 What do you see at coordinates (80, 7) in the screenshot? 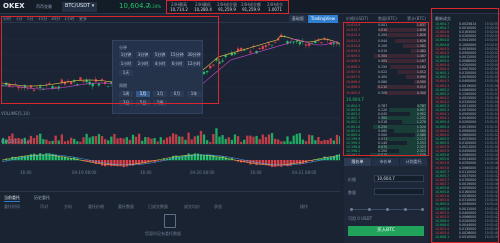
I see `pair-selector: BTC/USDT ▾` at bounding box center [80, 7].